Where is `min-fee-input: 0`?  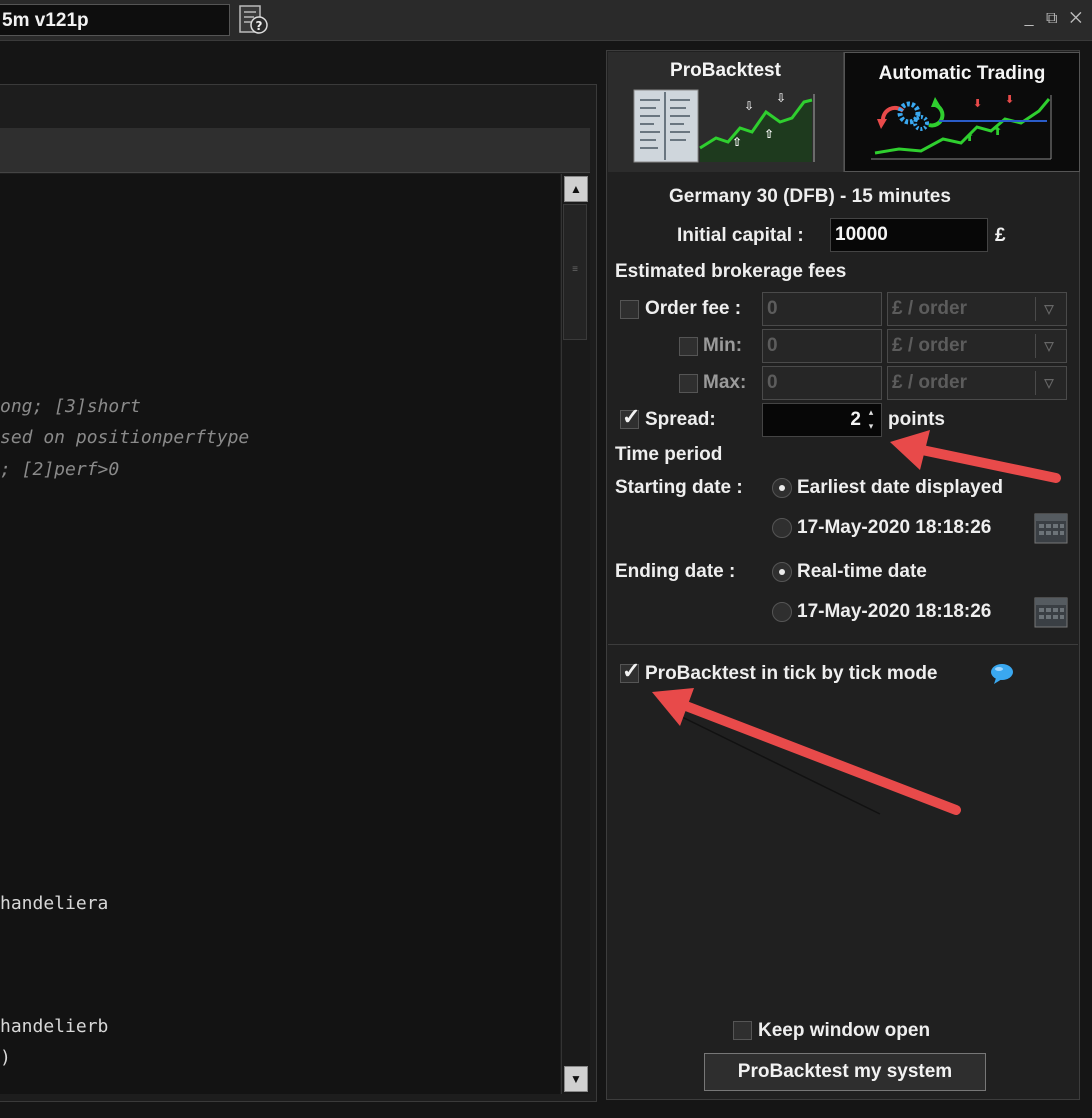
min-fee-input: 0 is located at coordinates (822, 346).